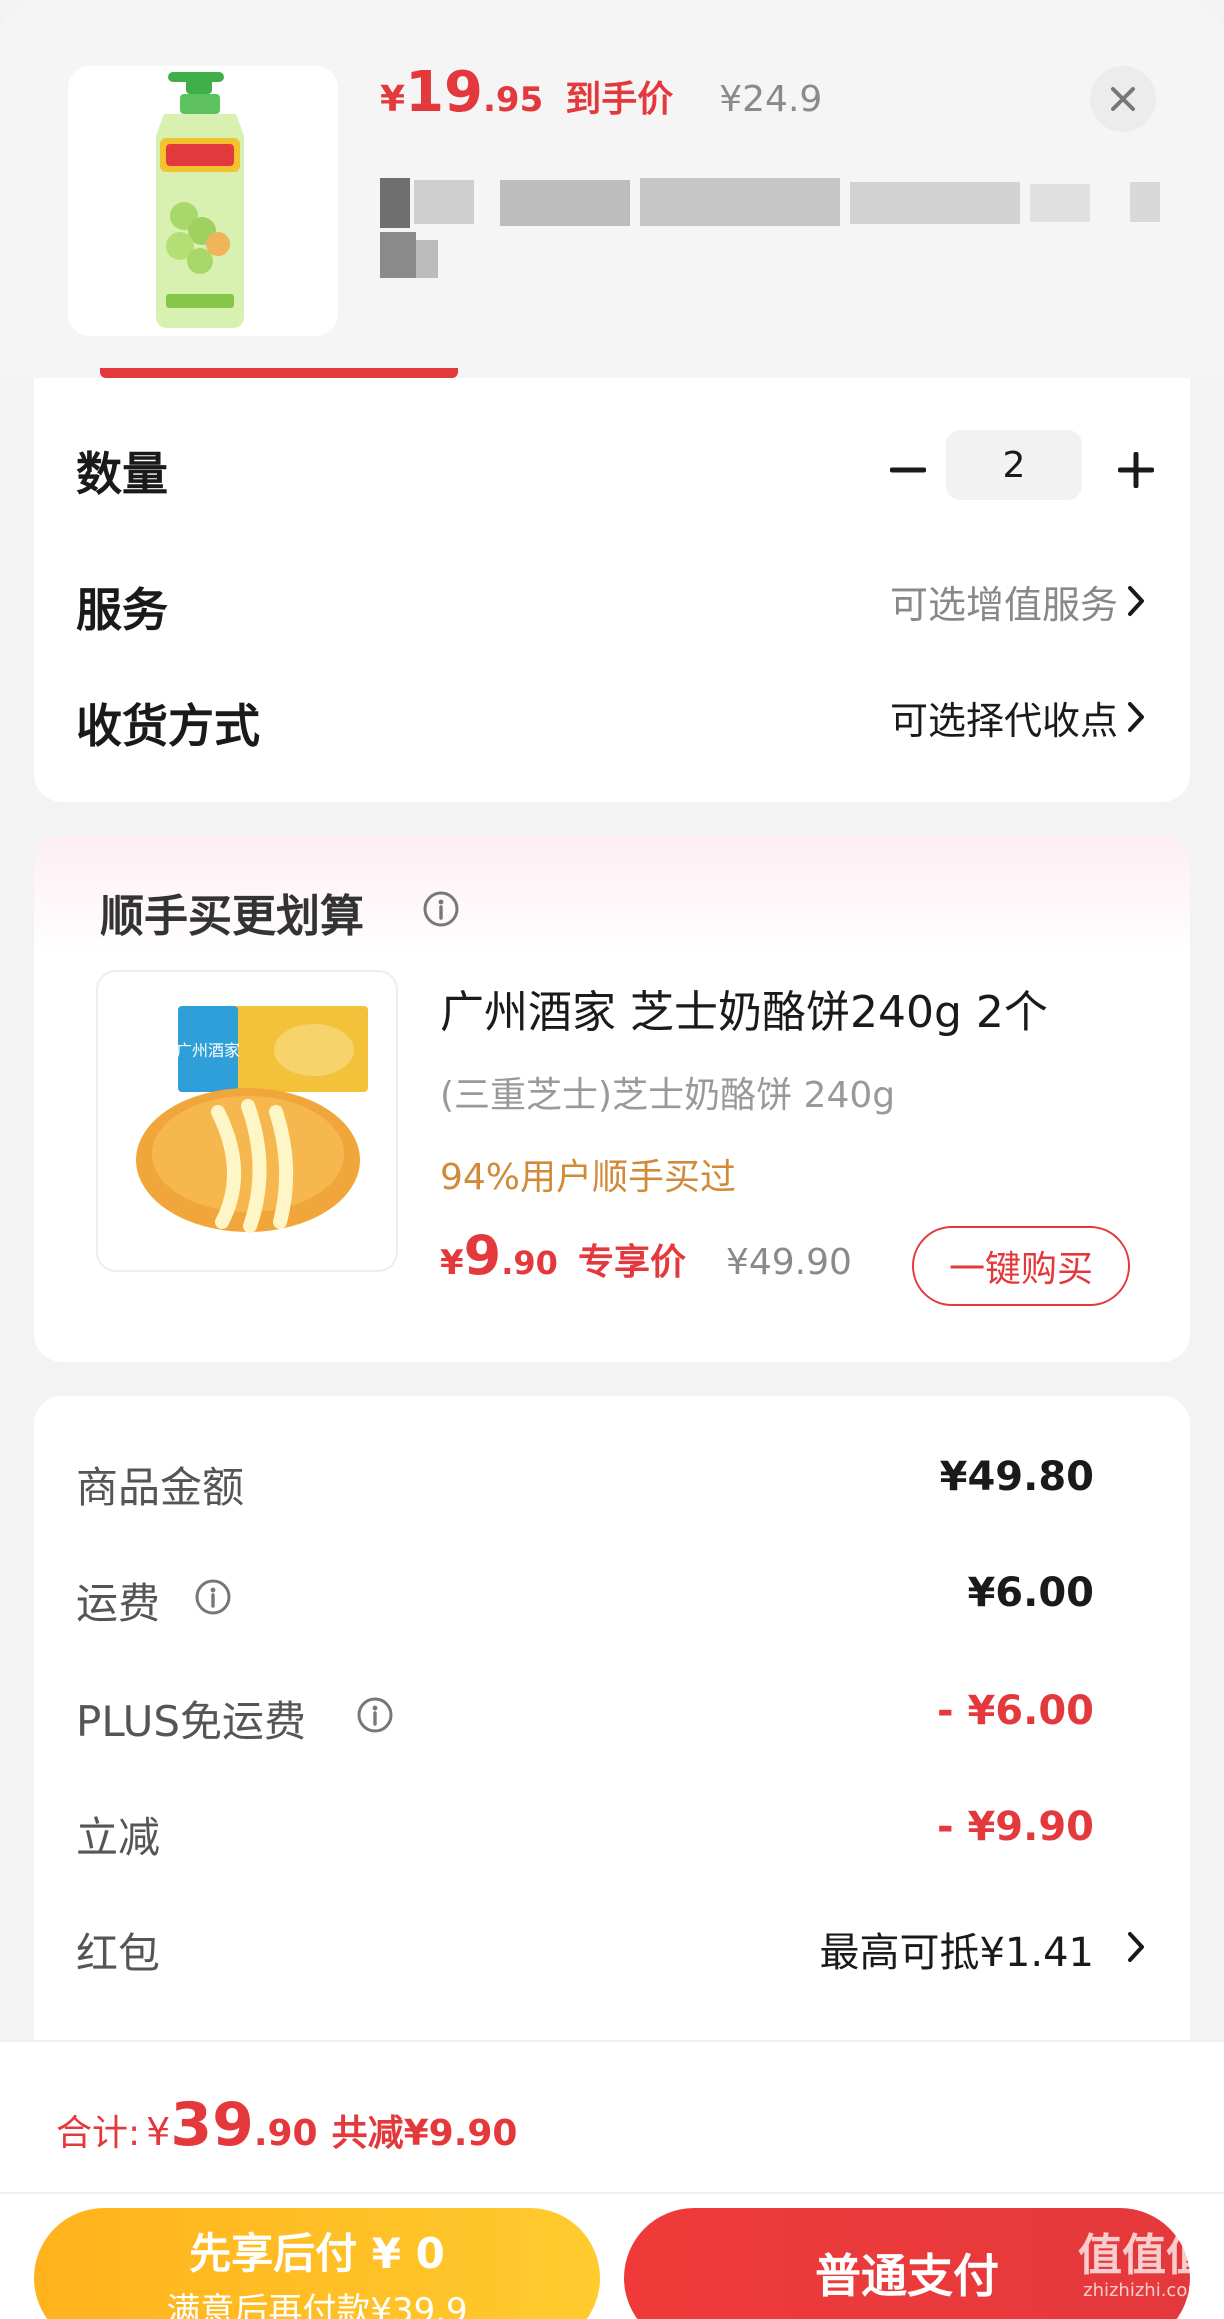  I want to click on total-label: 合计:, so click(98, 2133).